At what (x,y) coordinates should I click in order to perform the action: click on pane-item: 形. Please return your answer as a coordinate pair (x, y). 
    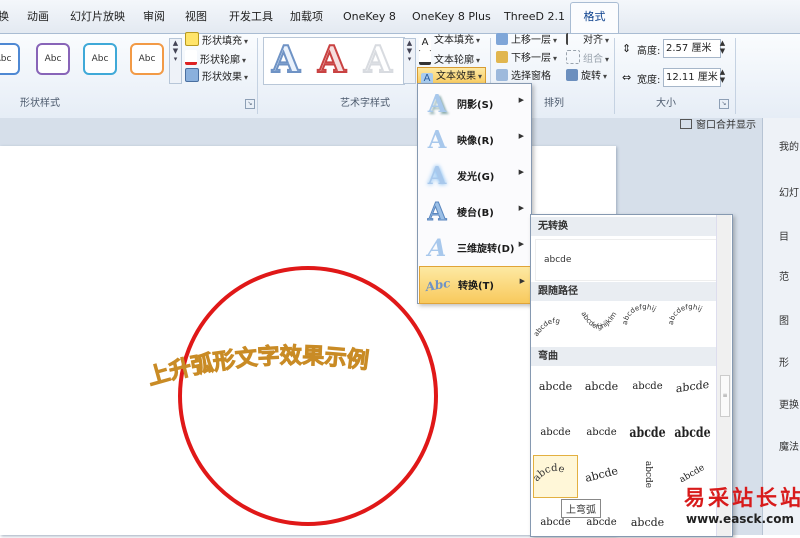
    Looking at the image, I should click on (789, 361).